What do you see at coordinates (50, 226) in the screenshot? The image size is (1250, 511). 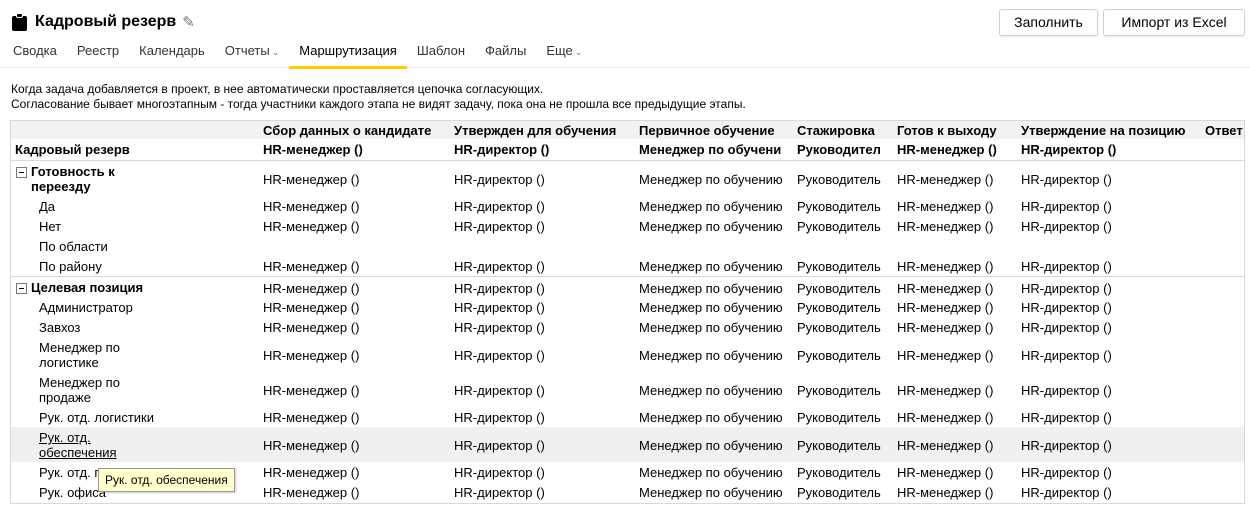 I see `row-label: Нет` at bounding box center [50, 226].